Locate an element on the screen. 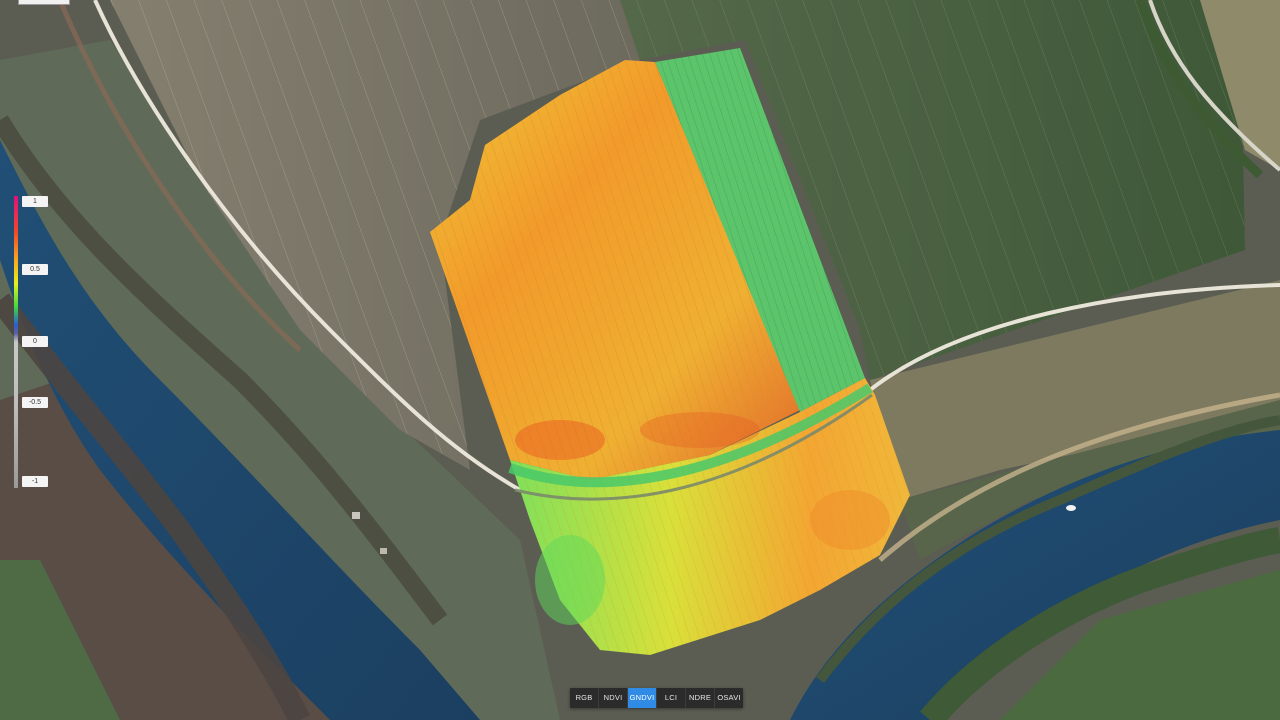 The width and height of the screenshot is (1280, 720). index-button-ndvi: NDVI is located at coordinates (613, 698).